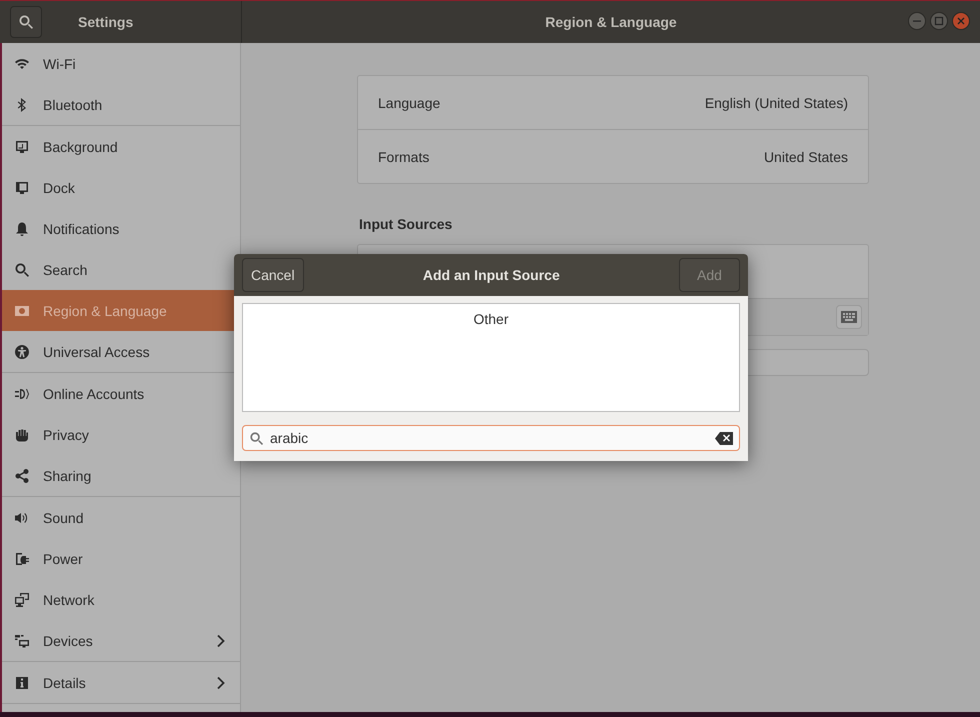  I want to click on person-icon, so click(22, 352).